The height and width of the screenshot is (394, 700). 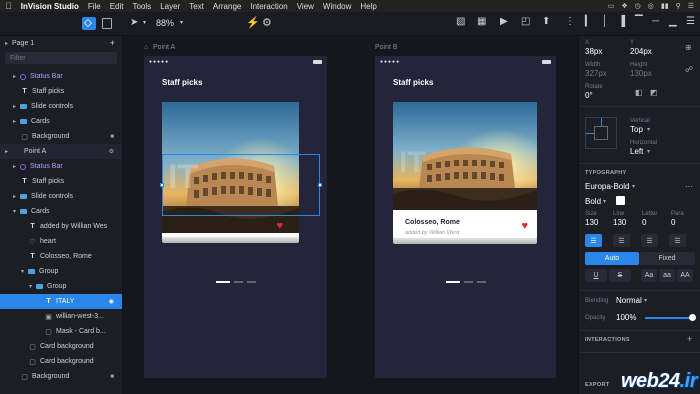 What do you see at coordinates (593, 201) in the screenshot?
I see `font-weight-select: Bold` at bounding box center [593, 201].